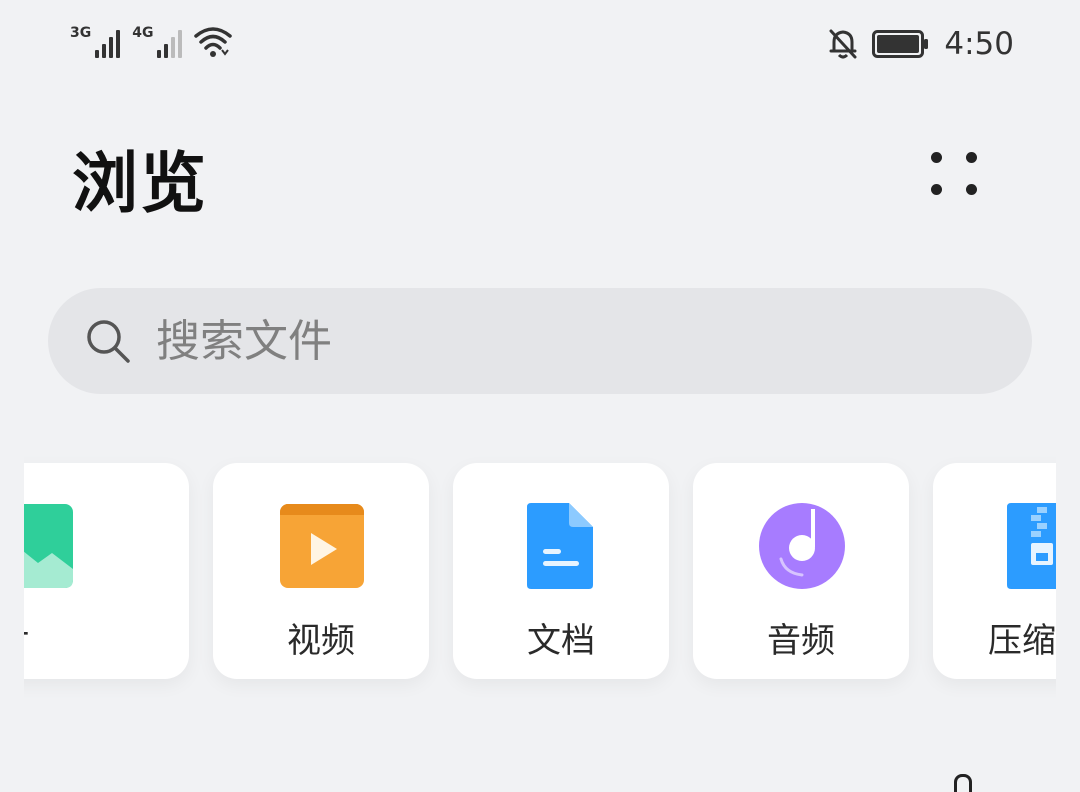 The image size is (1080, 792). Describe the element at coordinates (994, 571) in the screenshot. I see `category-archives: 压缩` at that location.